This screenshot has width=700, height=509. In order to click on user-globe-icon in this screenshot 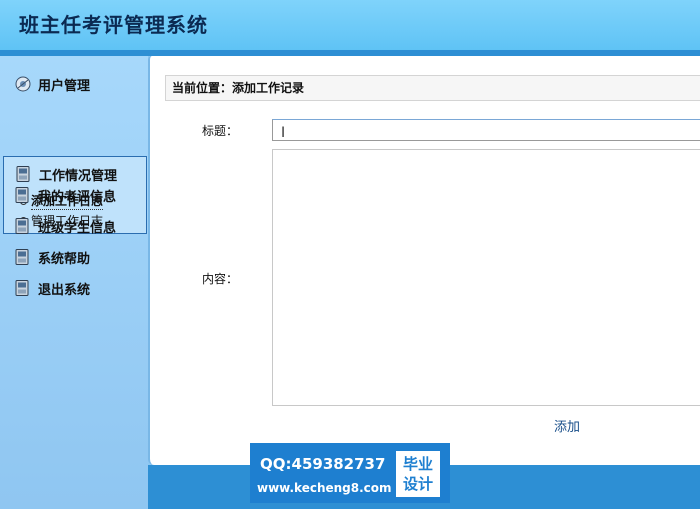, I will do `click(23, 84)`.